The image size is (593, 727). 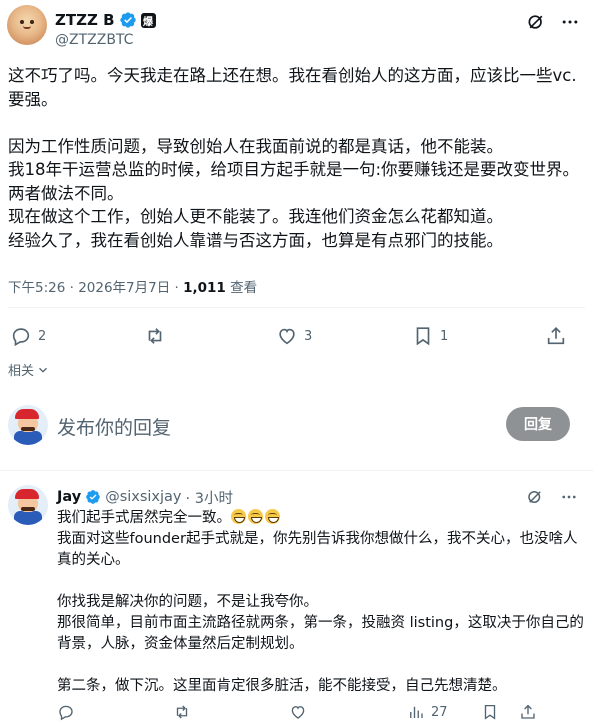 What do you see at coordinates (292, 87) in the screenshot?
I see `tweet-paragraph: 这不巧了吗。今天我走在路上还在想。我在看创始人的这方面，应该比一些vc.要强。` at bounding box center [292, 87].